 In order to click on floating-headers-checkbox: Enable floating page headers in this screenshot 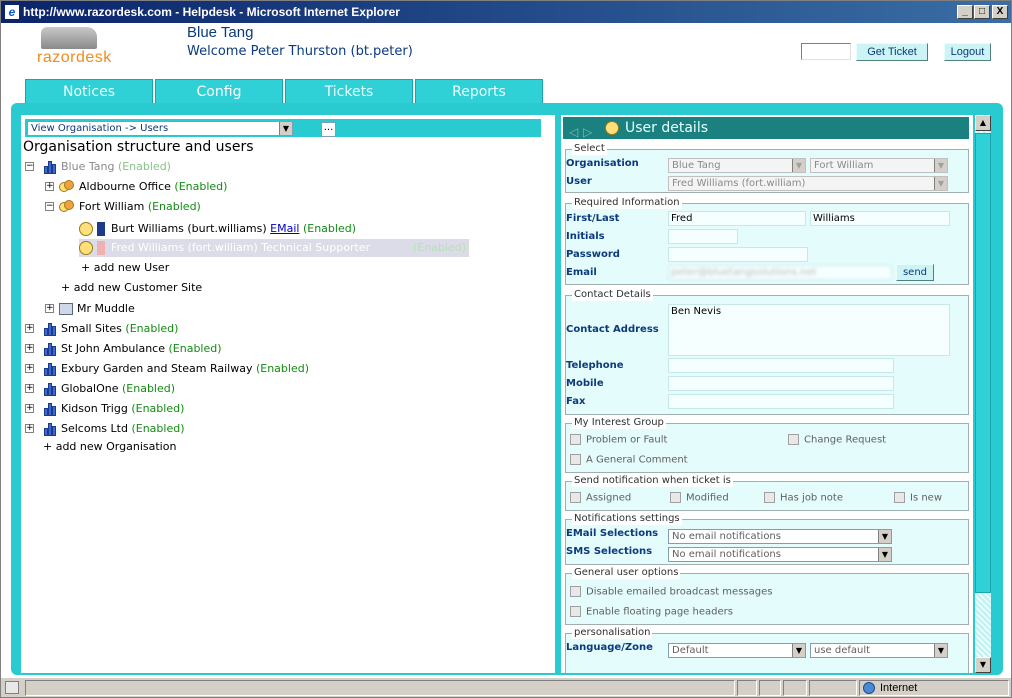, I will do `click(651, 612)`.